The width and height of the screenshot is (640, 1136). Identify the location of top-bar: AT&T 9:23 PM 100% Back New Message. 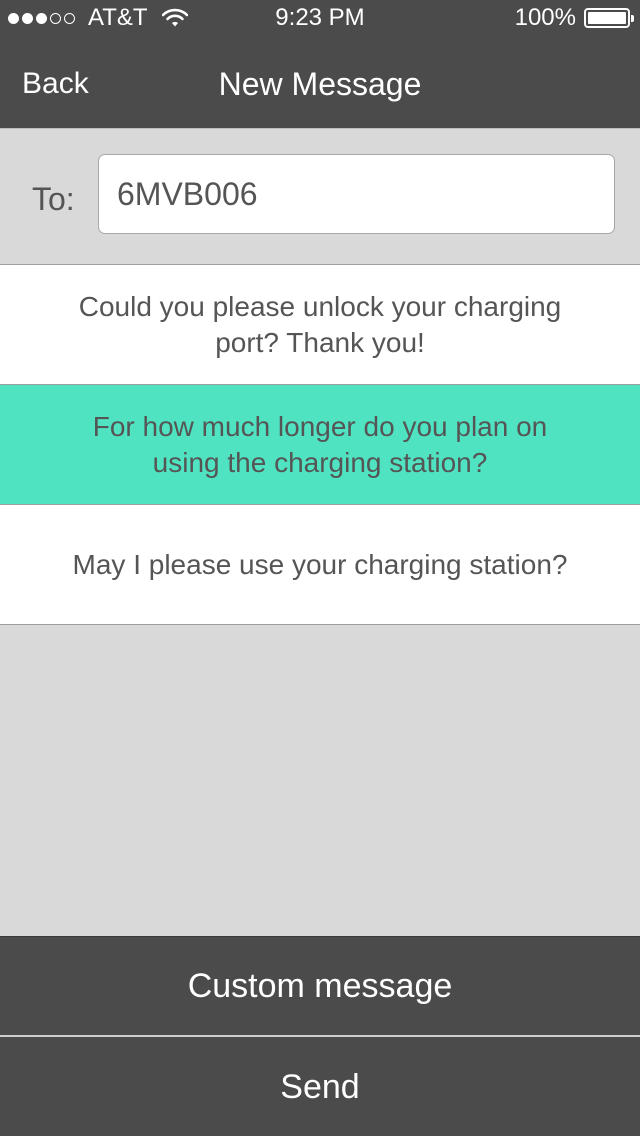
(320, 64).